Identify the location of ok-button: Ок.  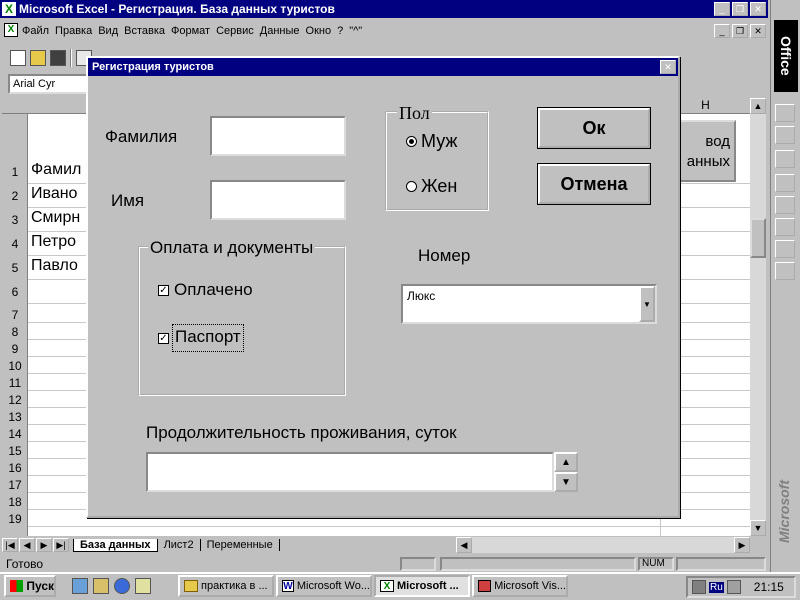
(594, 128).